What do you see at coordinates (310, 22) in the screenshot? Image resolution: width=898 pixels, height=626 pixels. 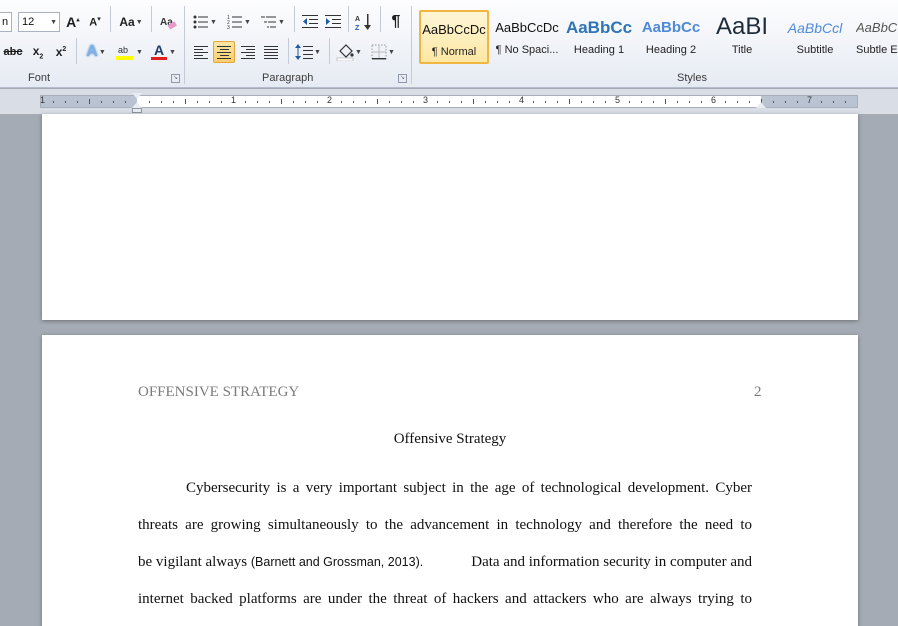 I see `decrease-indent-button` at bounding box center [310, 22].